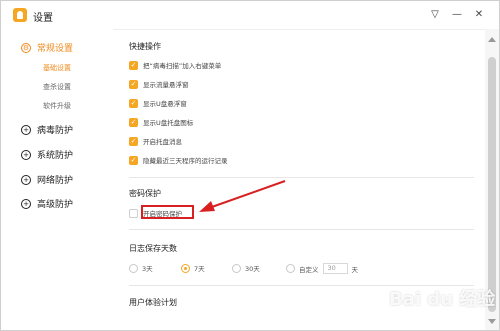 The height and width of the screenshot is (331, 500). I want to click on option-label: 显示U盘悬浮窗, so click(165, 104).